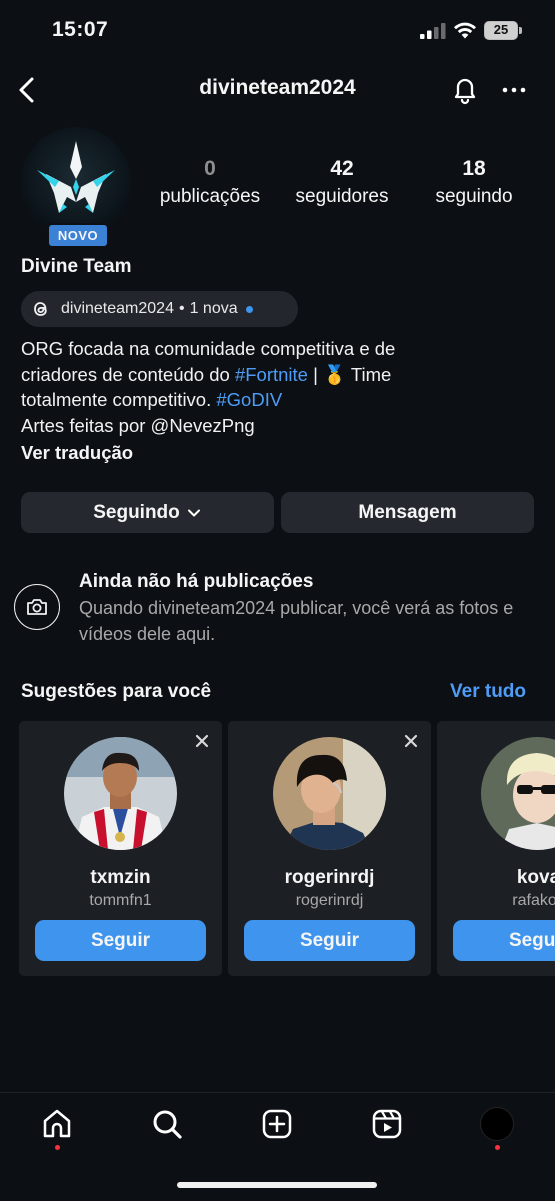  I want to click on reels-icon, so click(387, 1124).